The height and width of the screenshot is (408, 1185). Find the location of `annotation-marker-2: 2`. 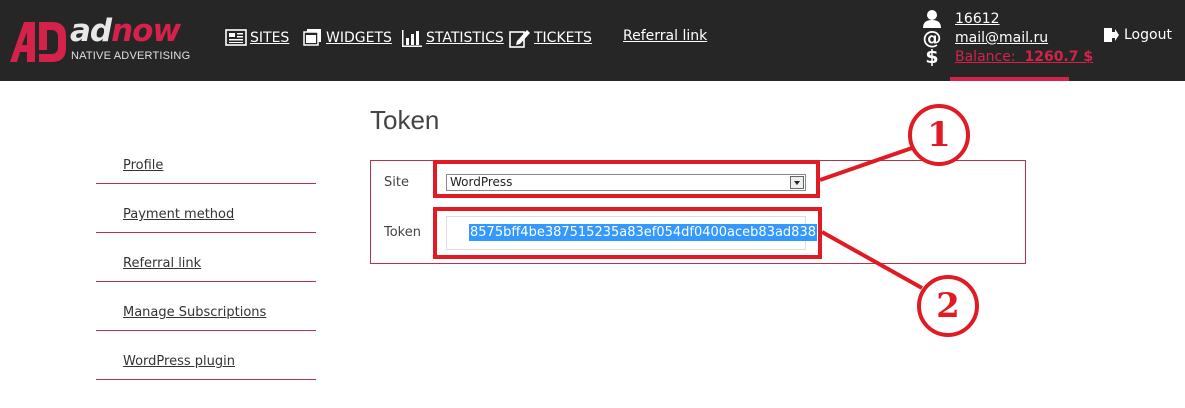

annotation-marker-2: 2 is located at coordinates (948, 306).